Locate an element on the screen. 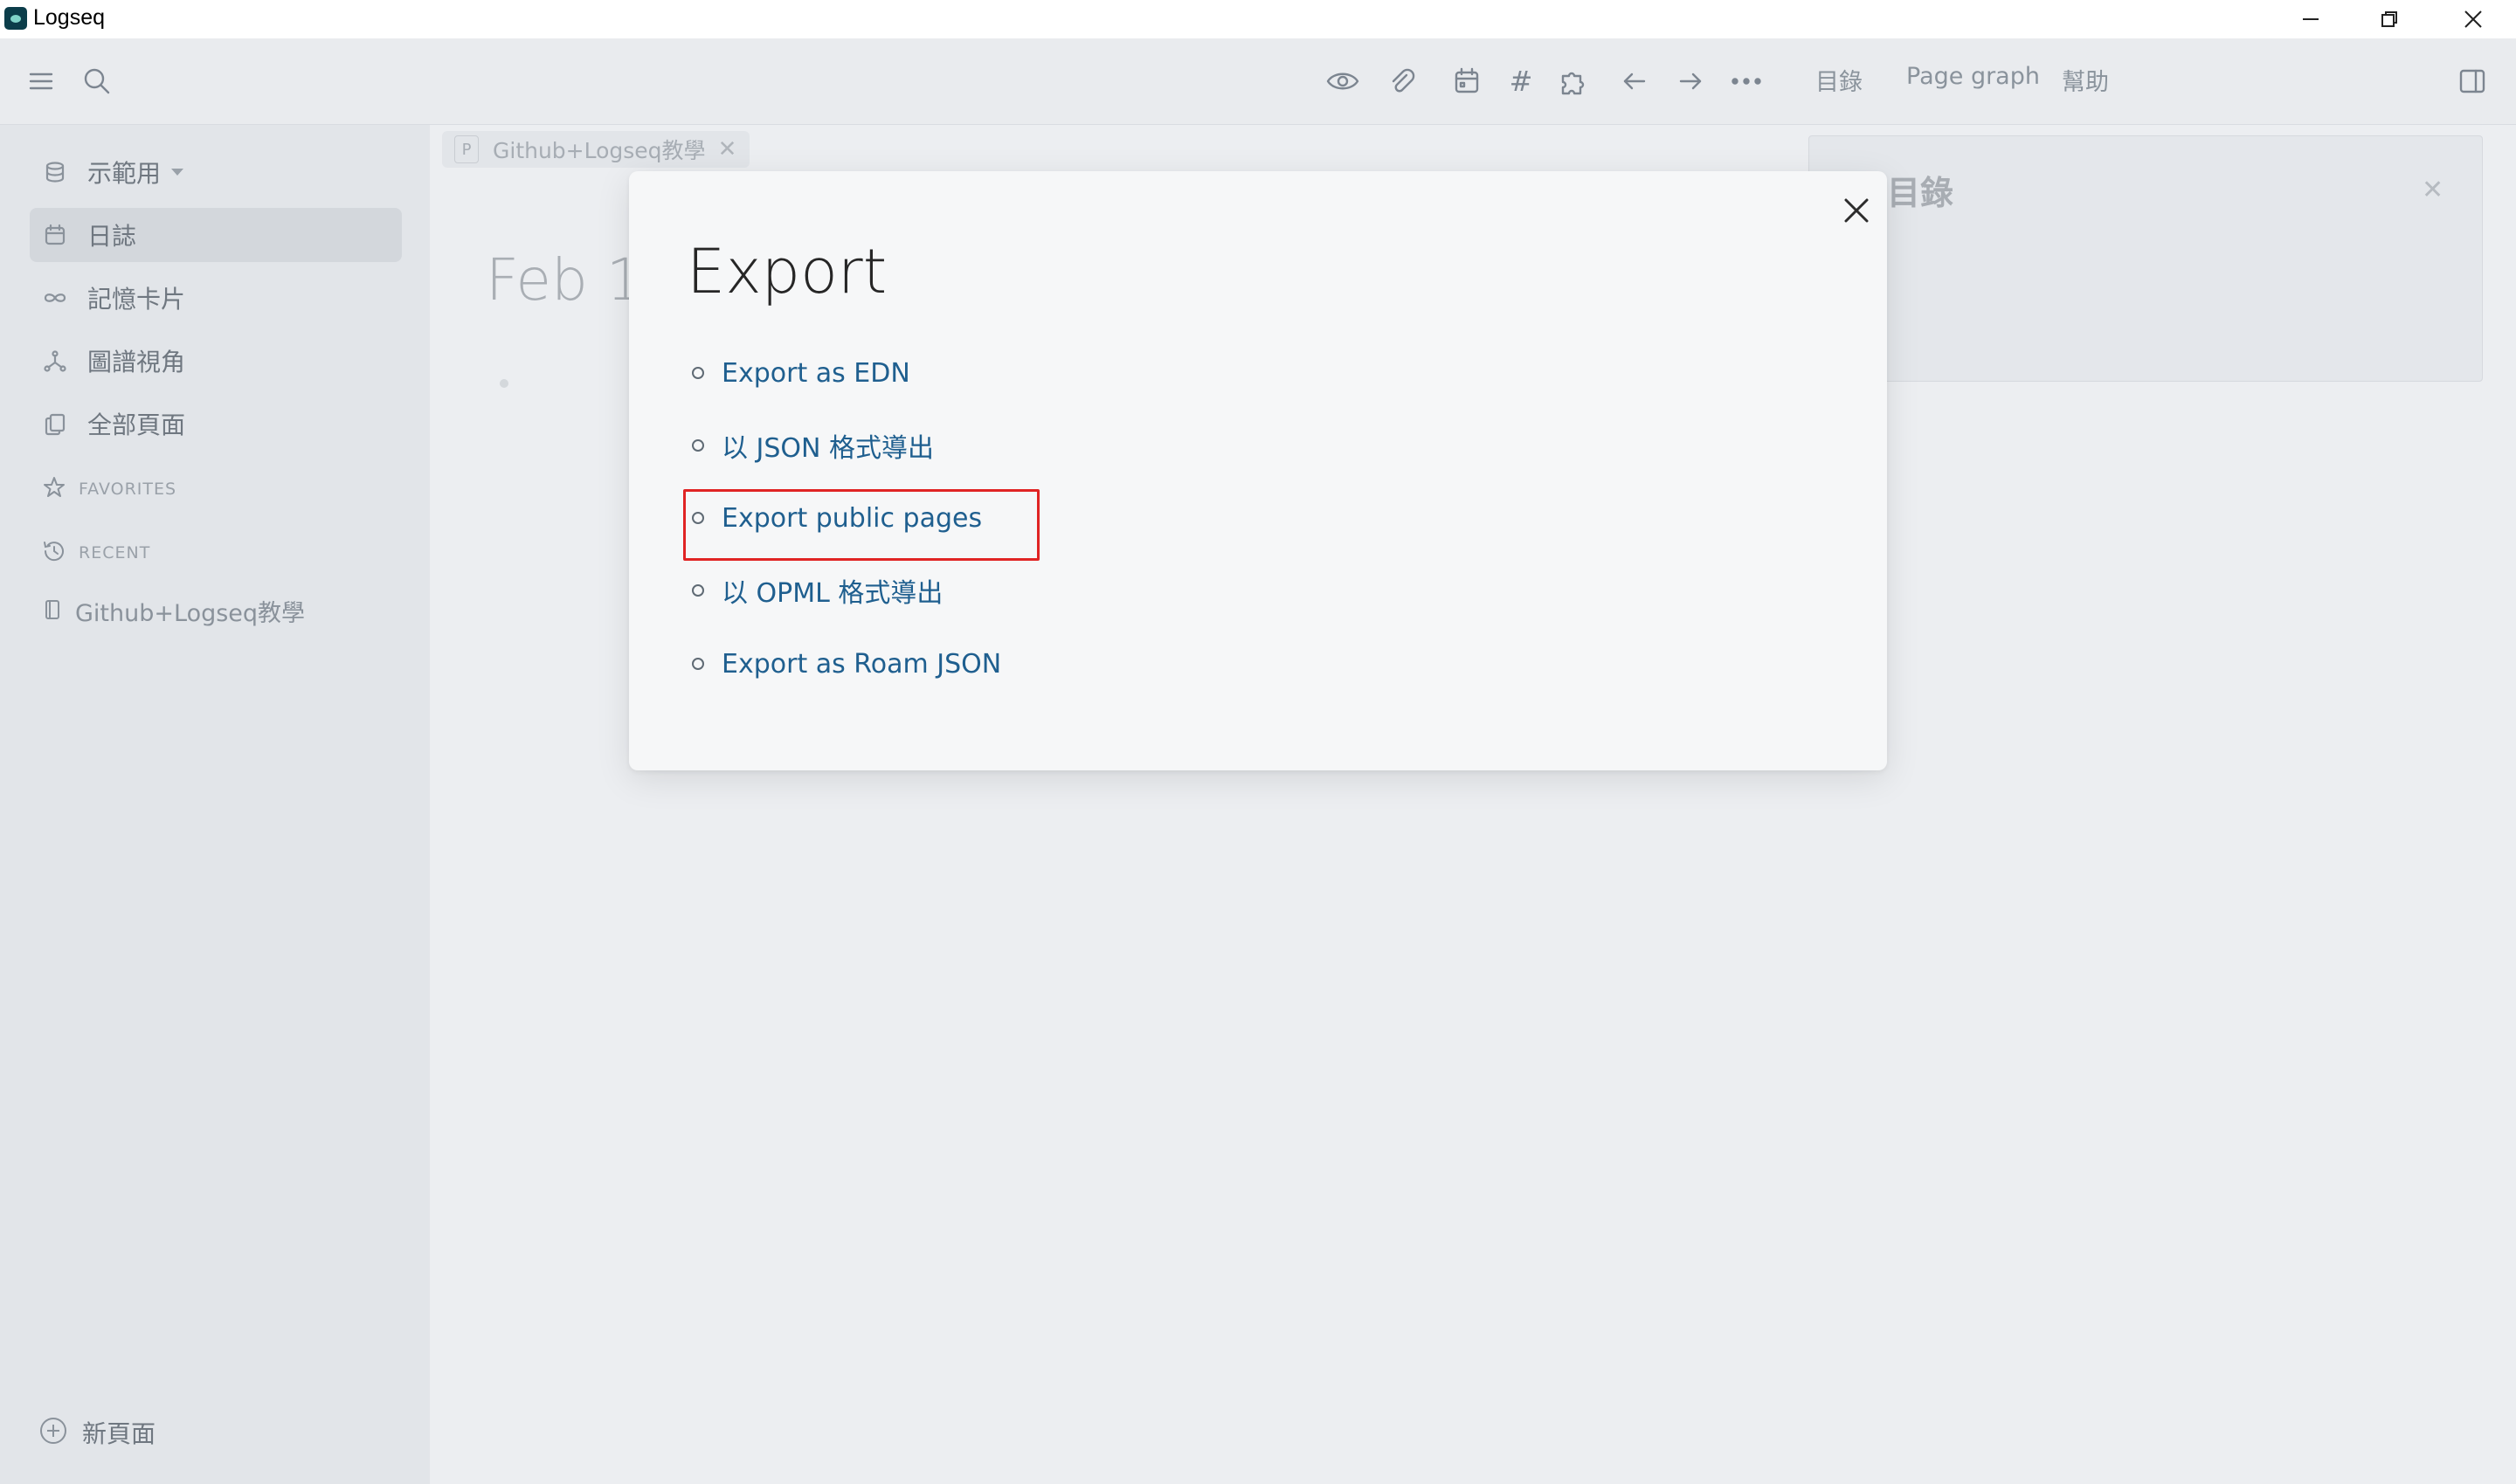  page-tab: P Github+Logseq教學 ✕ is located at coordinates (596, 149).